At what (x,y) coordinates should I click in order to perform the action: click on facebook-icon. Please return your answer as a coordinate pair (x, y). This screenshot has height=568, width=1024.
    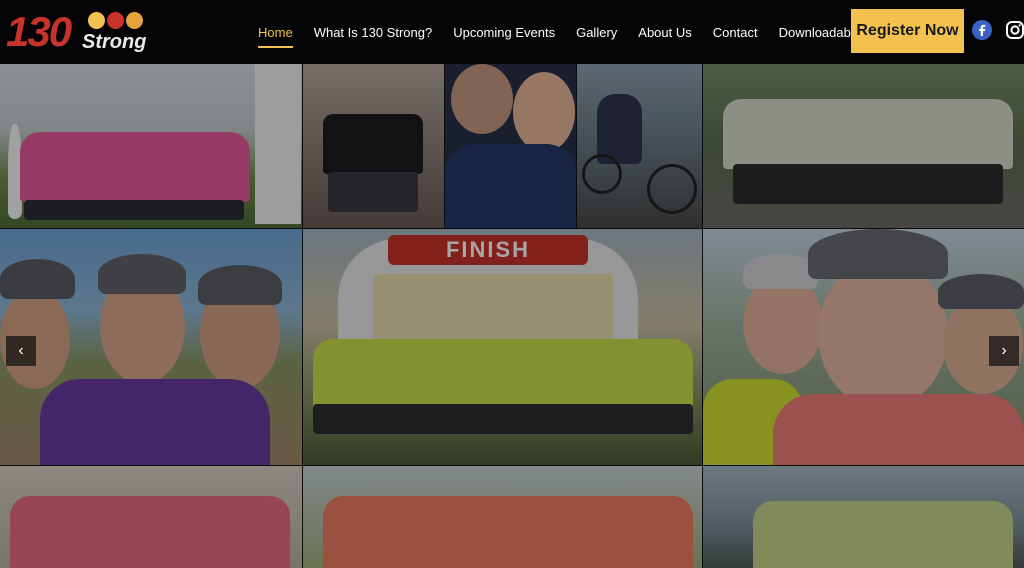
    Looking at the image, I should click on (982, 30).